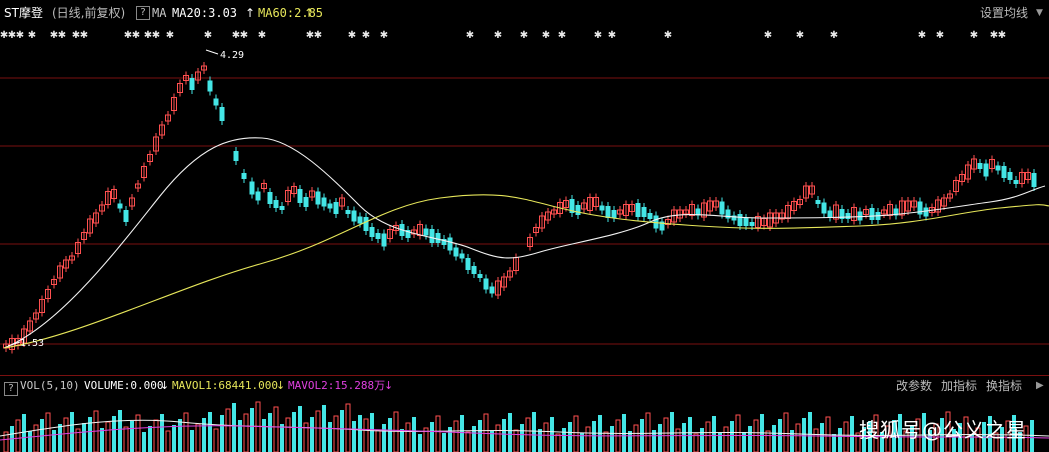 The width and height of the screenshot is (1049, 452). Describe the element at coordinates (205, 13) in the screenshot. I see `ma20-value: MA20:3.03` at that location.